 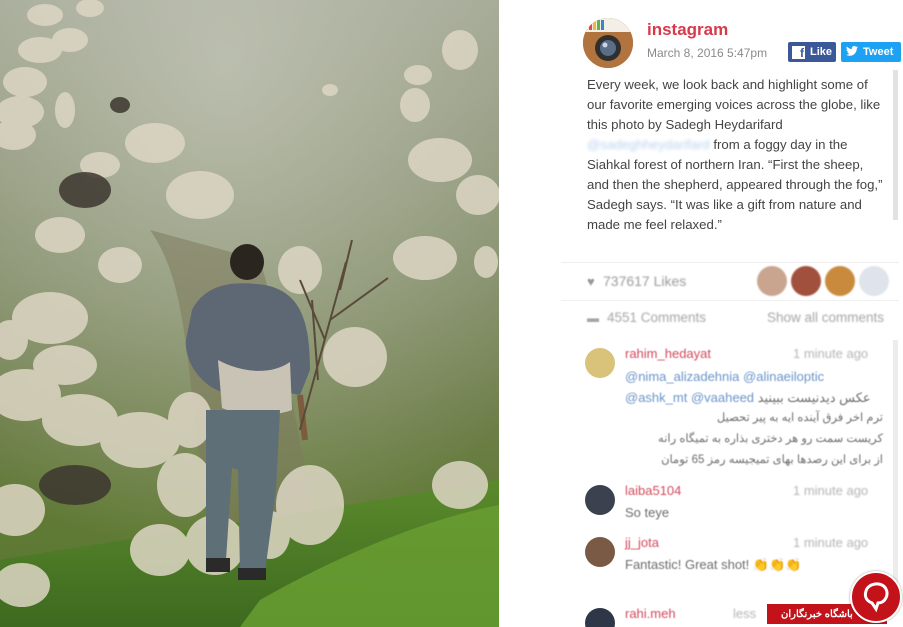 I want to click on comment-mention: @ashk_mt, so click(x=656, y=397).